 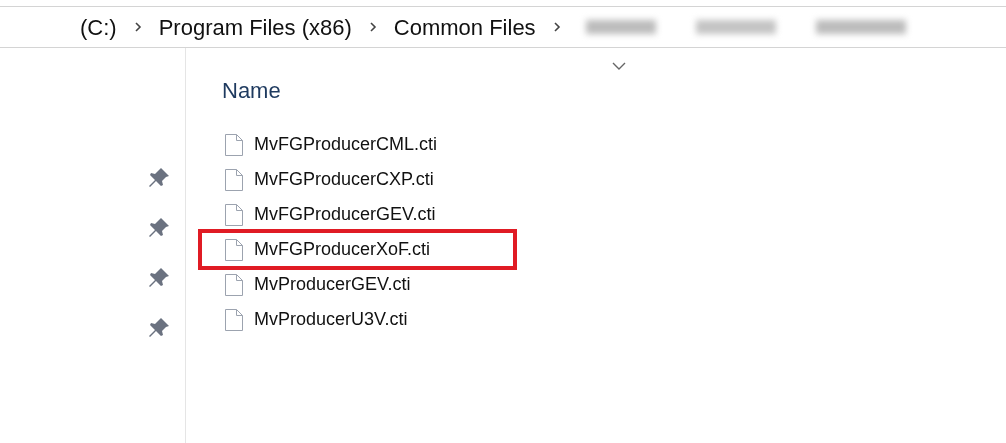 I want to click on file-name: MvFGProducerCML.cti, so click(x=346, y=144).